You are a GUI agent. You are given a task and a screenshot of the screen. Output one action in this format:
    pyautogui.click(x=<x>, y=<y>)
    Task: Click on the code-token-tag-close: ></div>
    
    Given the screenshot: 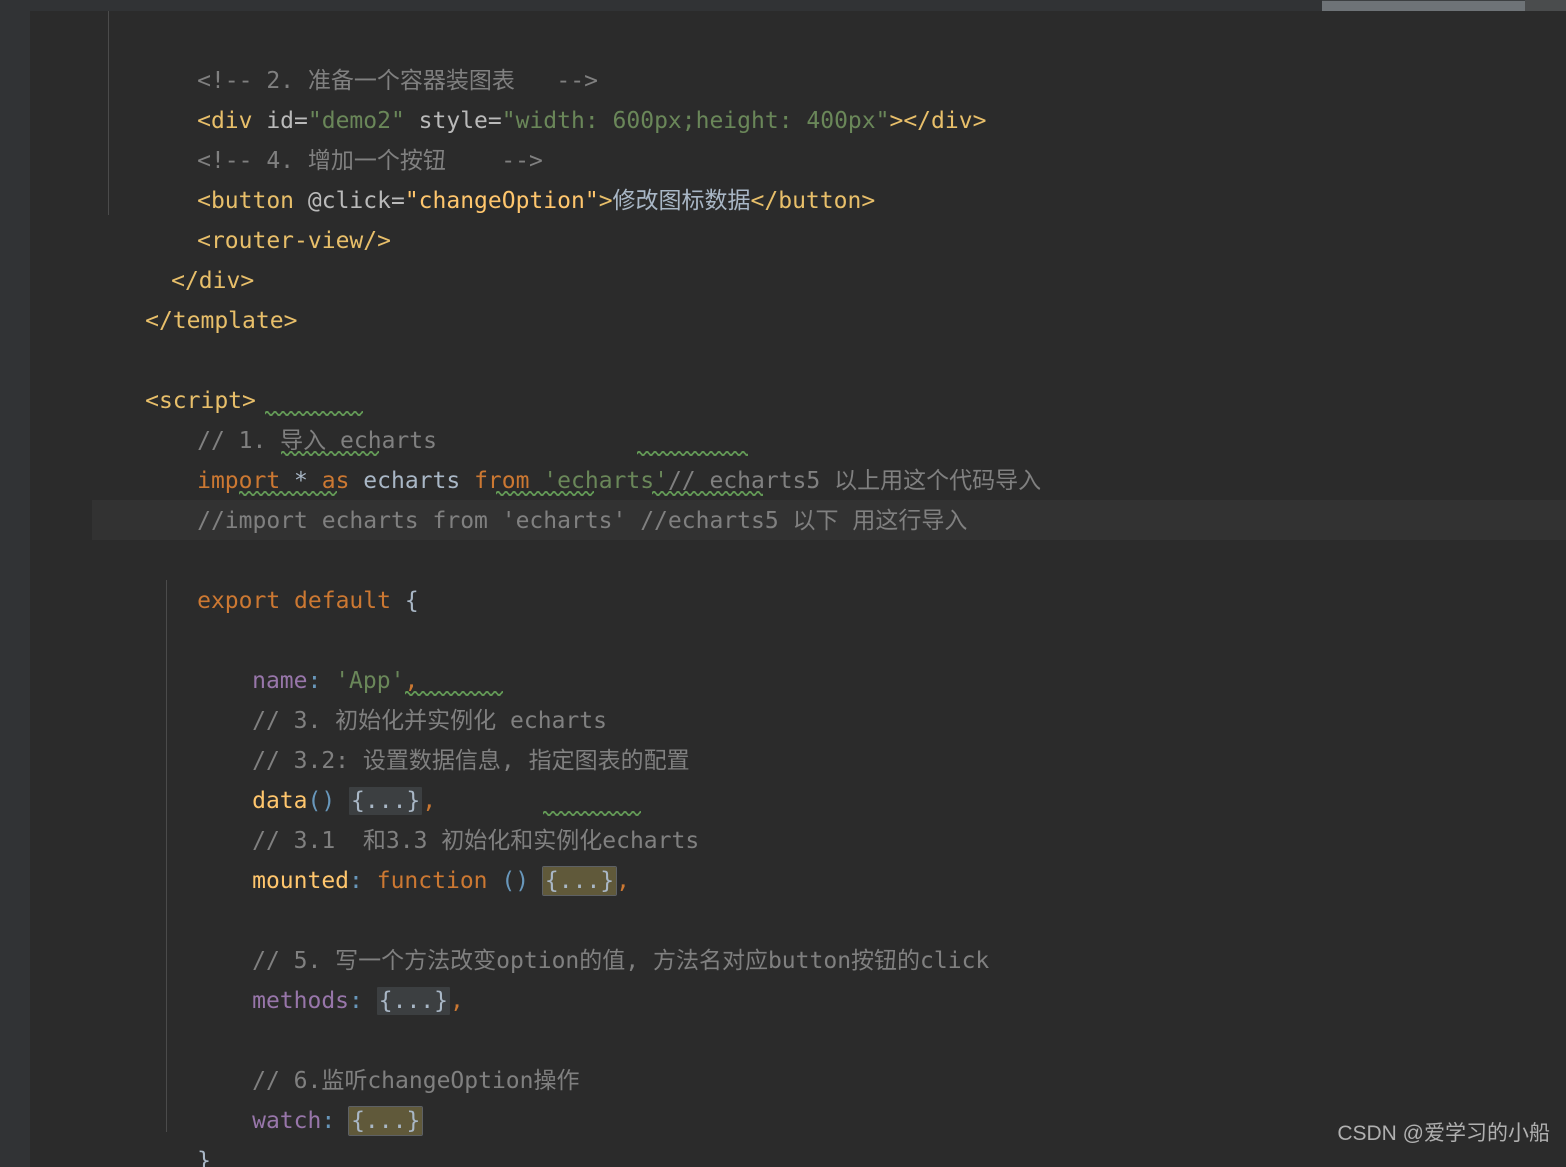 What is the action you would take?
    pyautogui.click(x=938, y=121)
    